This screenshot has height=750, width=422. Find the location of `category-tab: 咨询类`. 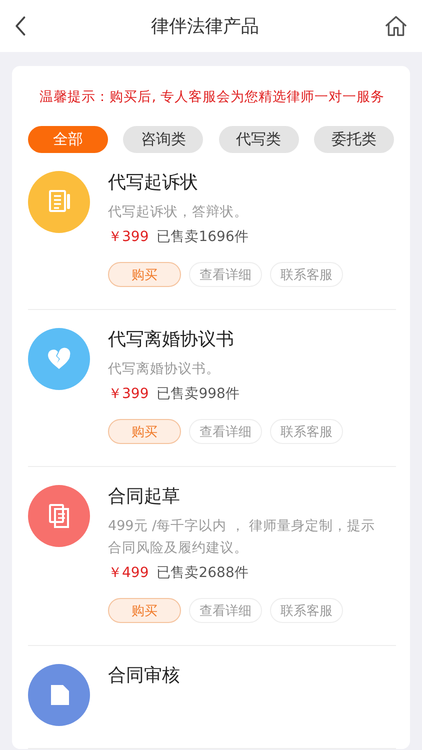

category-tab: 咨询类 is located at coordinates (163, 139).